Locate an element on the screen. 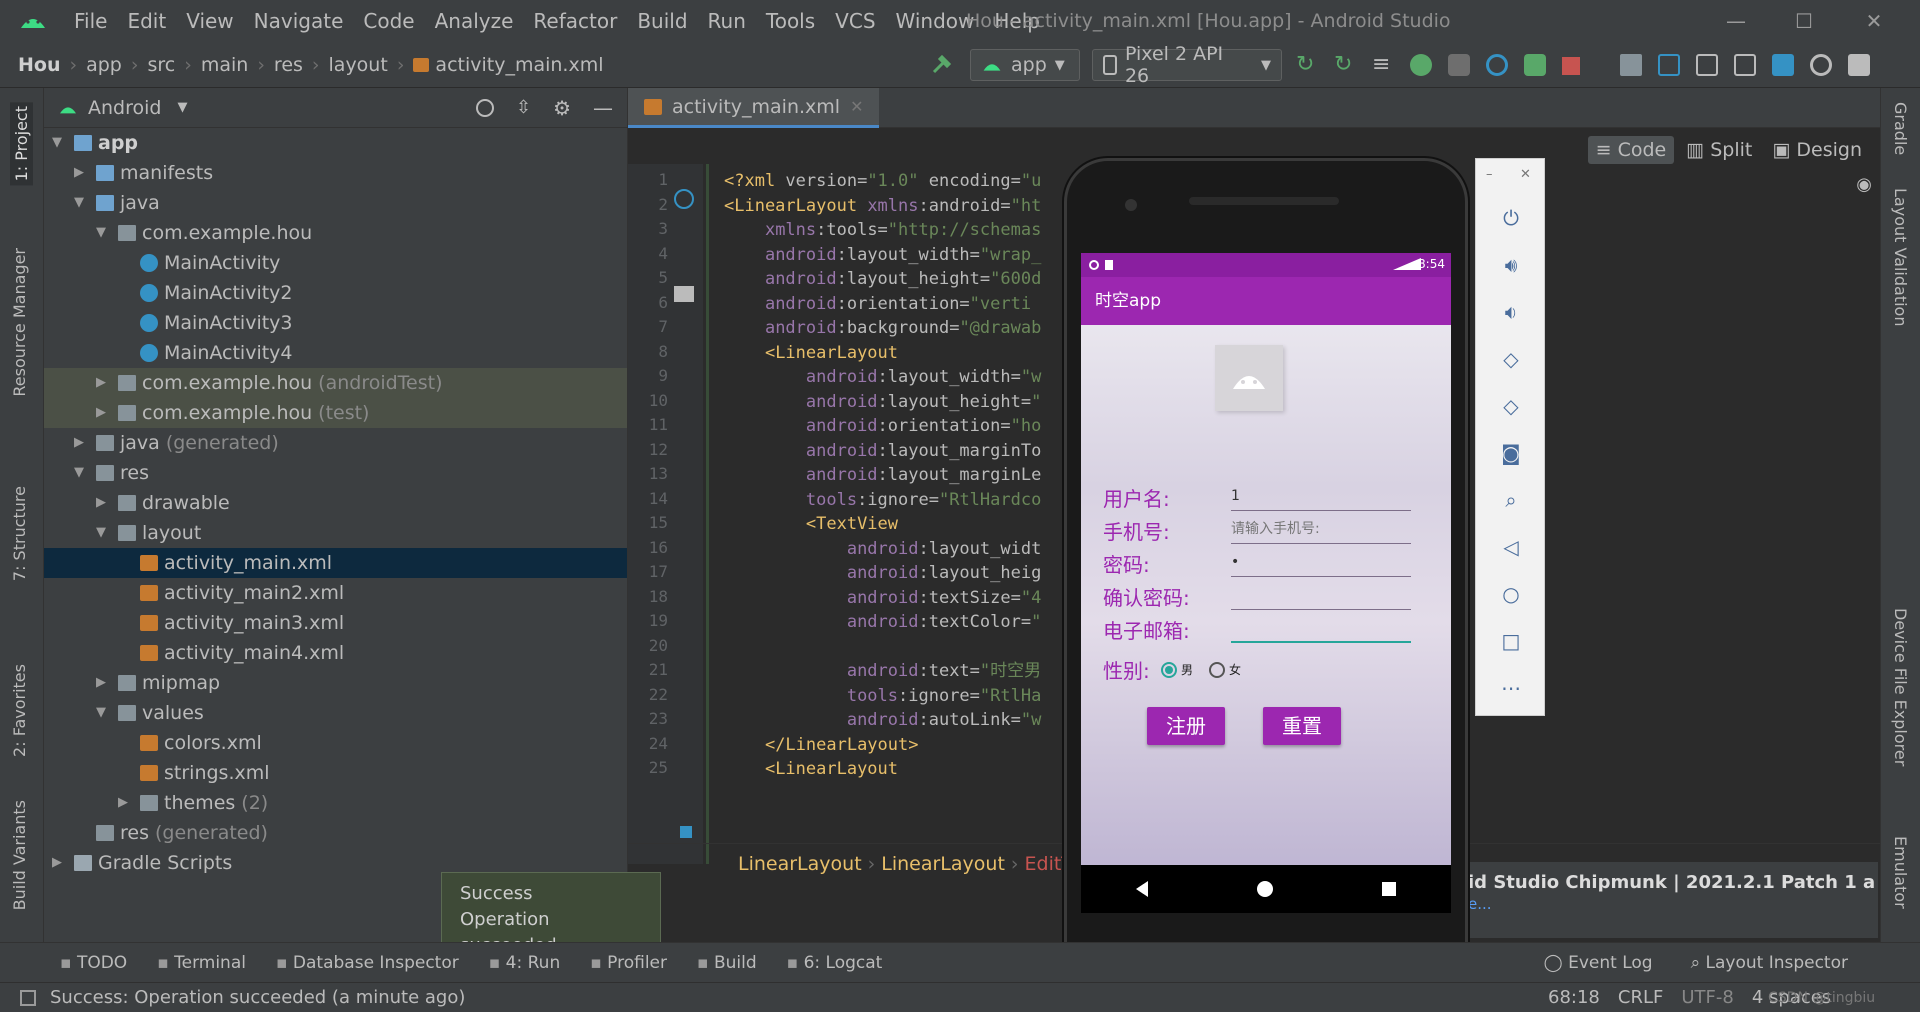  tree-item: ▼ app is located at coordinates (335, 143).